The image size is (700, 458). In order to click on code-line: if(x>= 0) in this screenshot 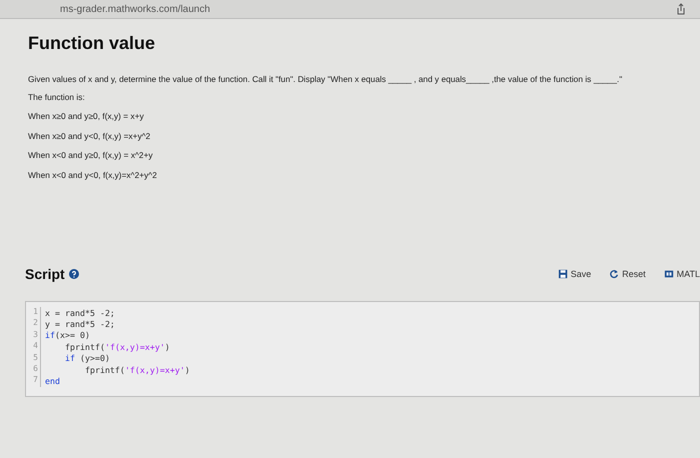, I will do `click(67, 335)`.